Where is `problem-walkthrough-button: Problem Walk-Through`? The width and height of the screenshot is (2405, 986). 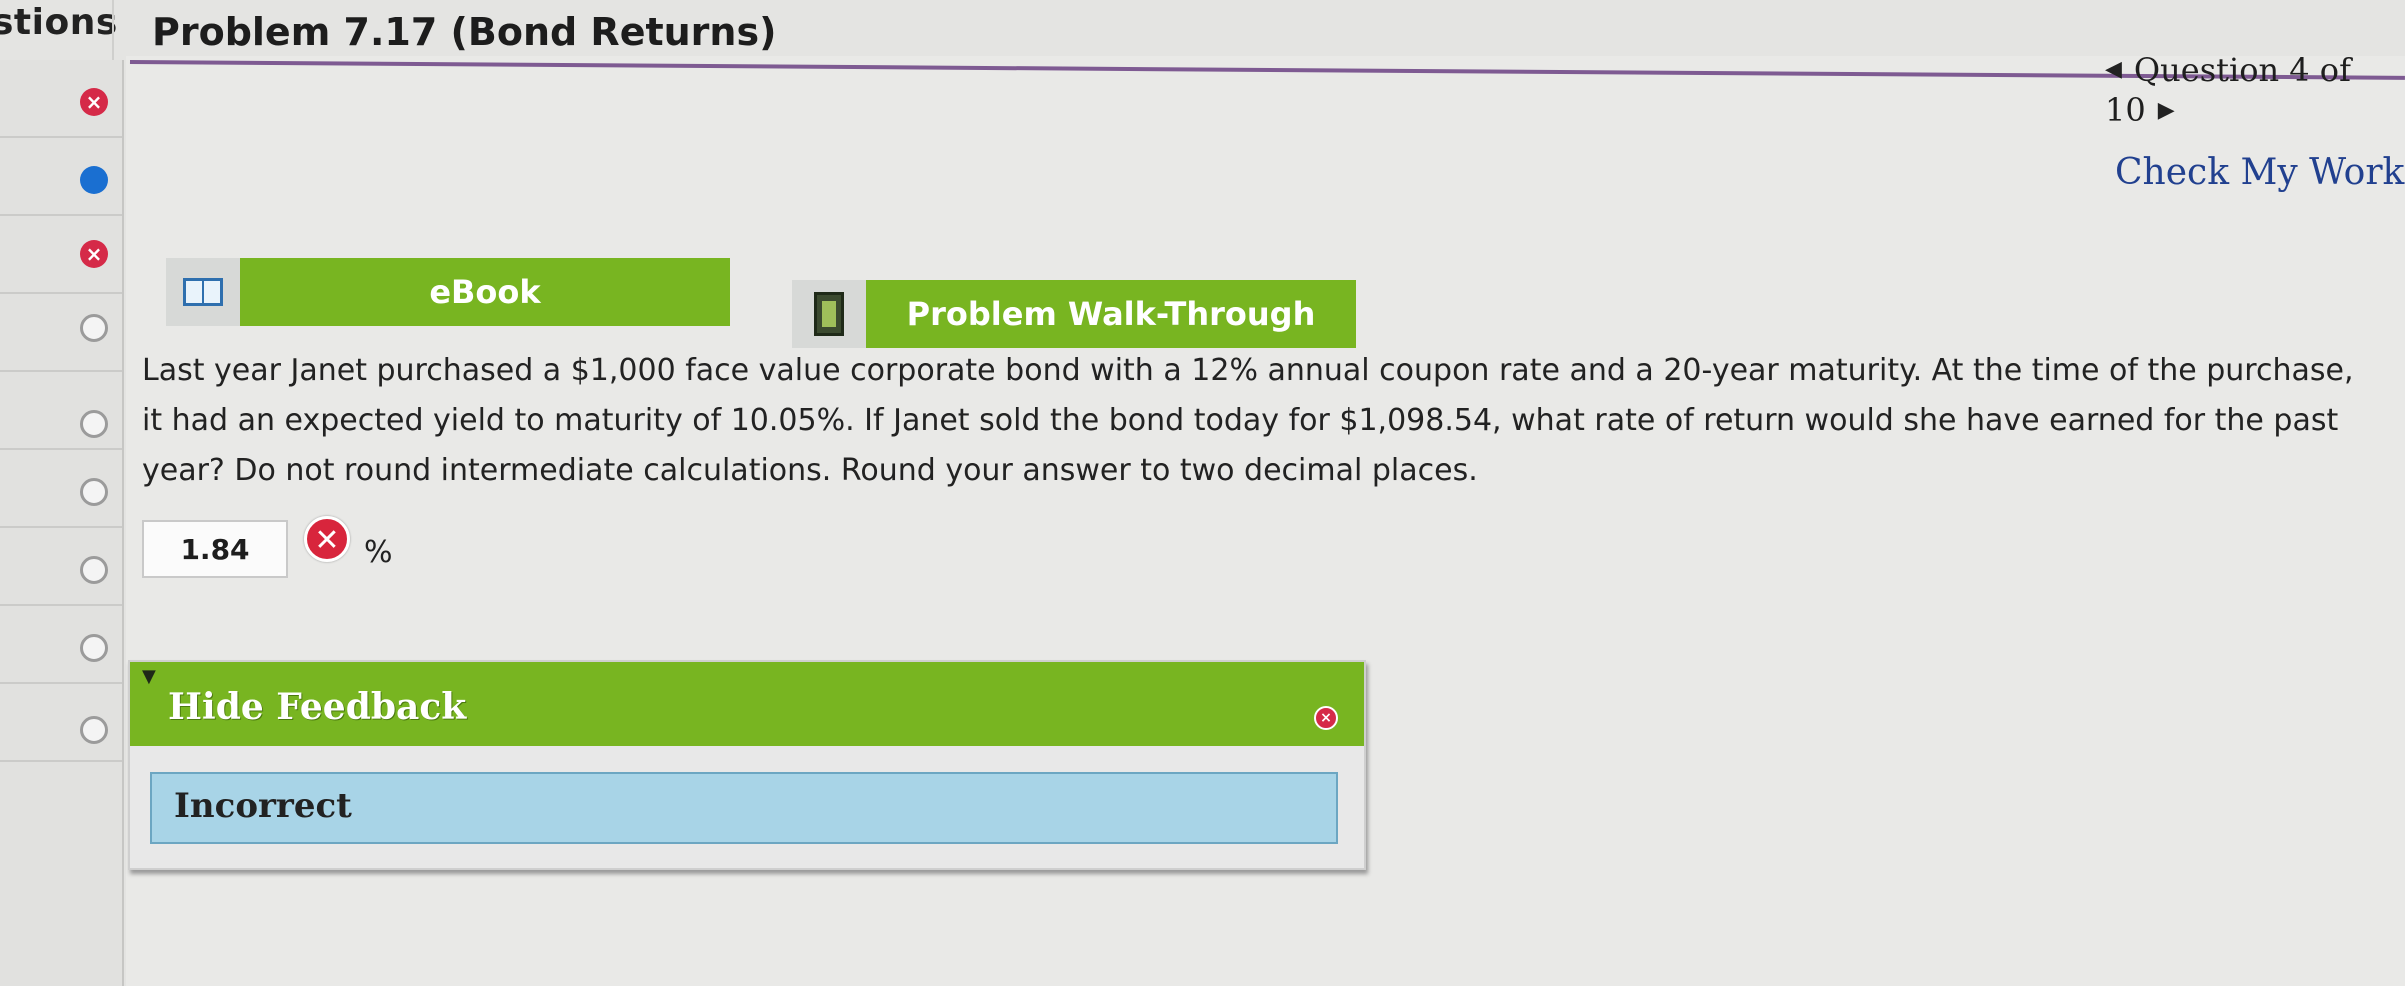 problem-walkthrough-button: Problem Walk-Through is located at coordinates (1074, 314).